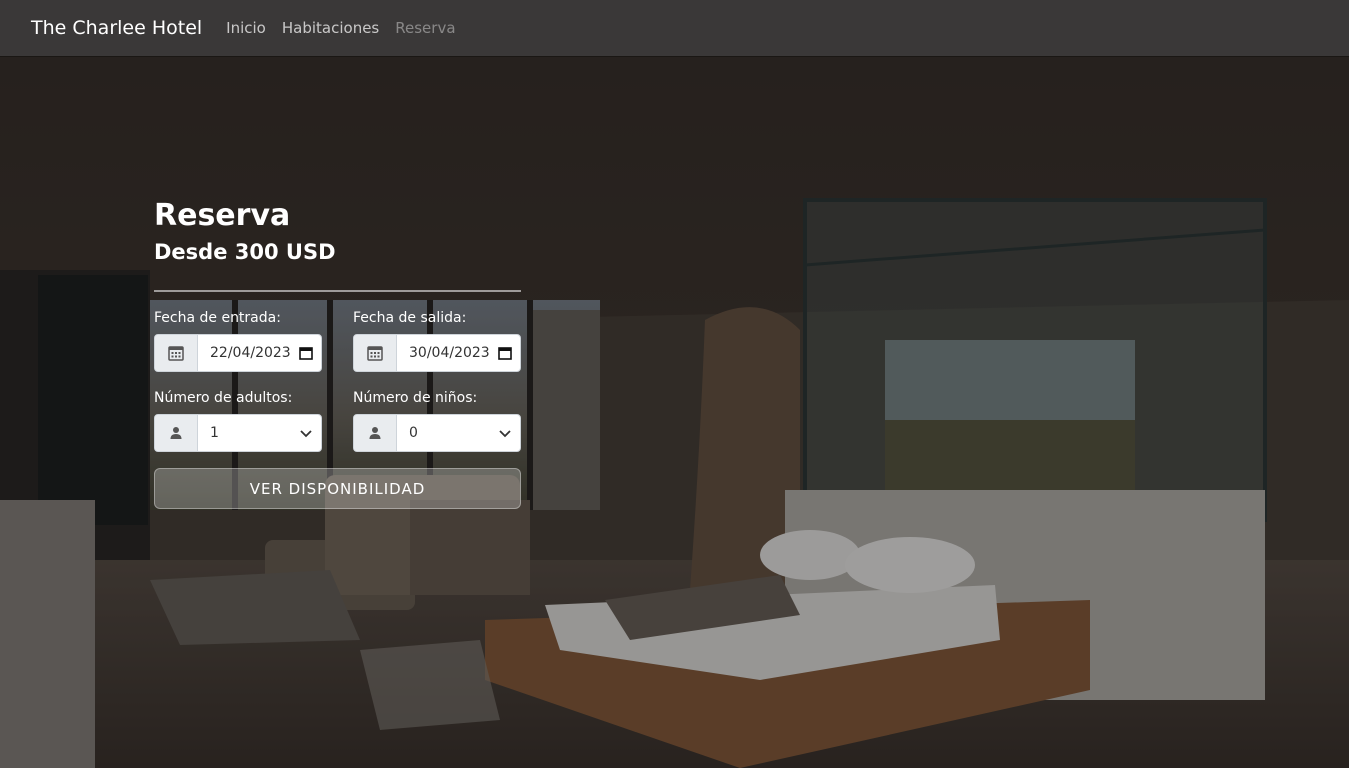 Image resolution: width=1349 pixels, height=768 pixels. I want to click on nav-link-reserva: Reserva, so click(425, 28).